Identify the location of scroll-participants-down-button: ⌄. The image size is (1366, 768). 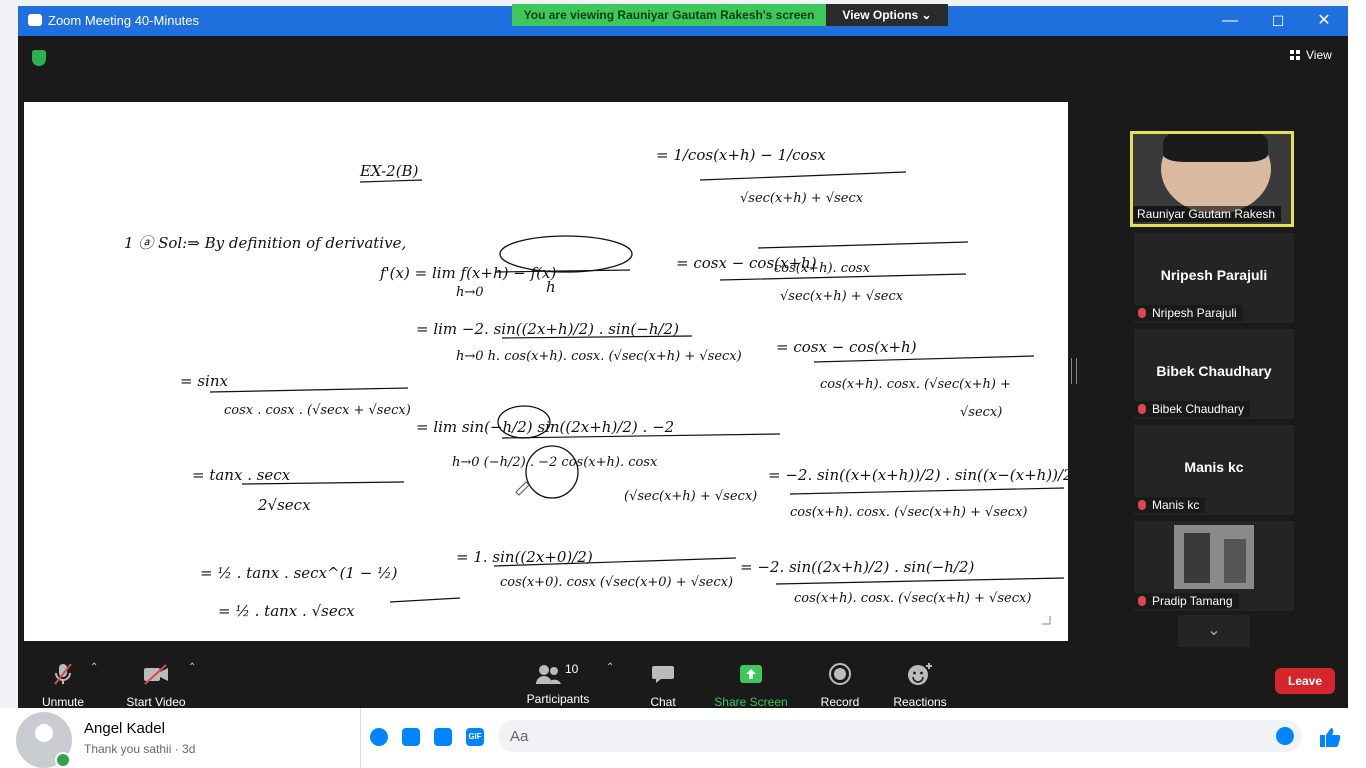
(1214, 631).